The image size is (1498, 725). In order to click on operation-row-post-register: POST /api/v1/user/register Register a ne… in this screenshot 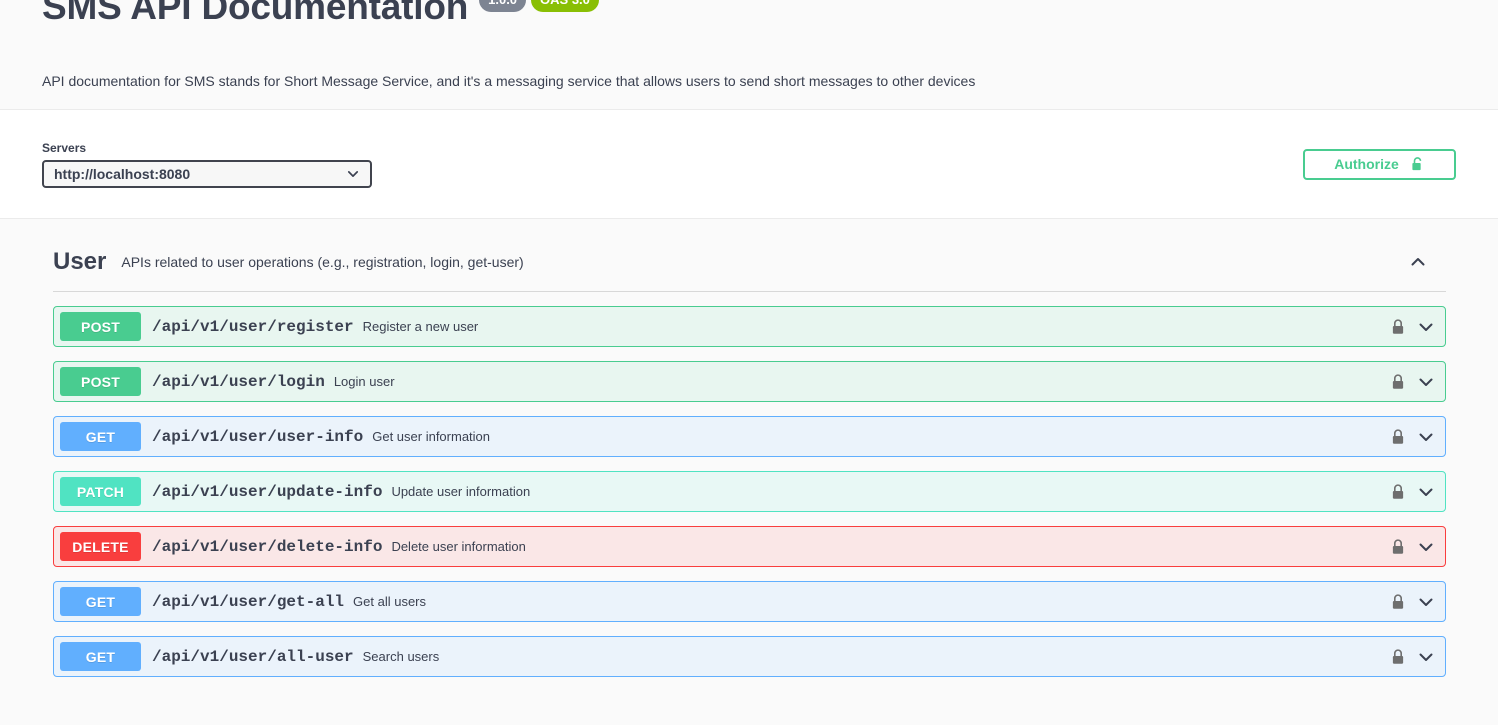, I will do `click(749, 326)`.